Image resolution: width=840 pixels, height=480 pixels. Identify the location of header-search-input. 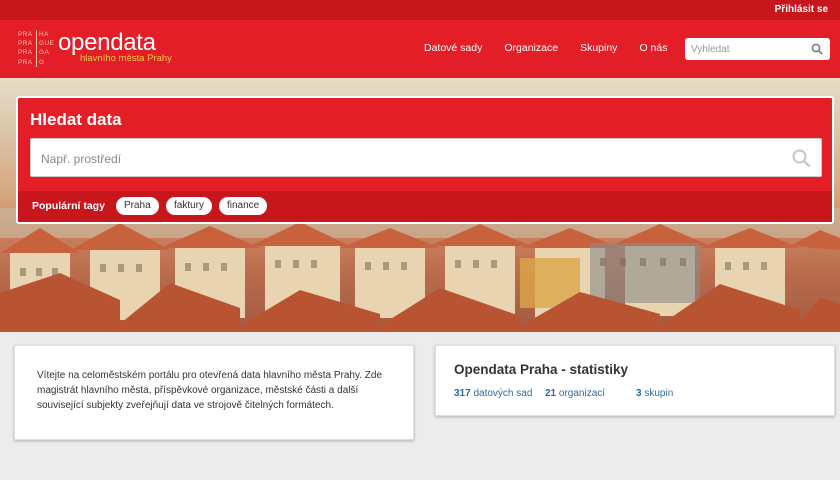
(746, 49).